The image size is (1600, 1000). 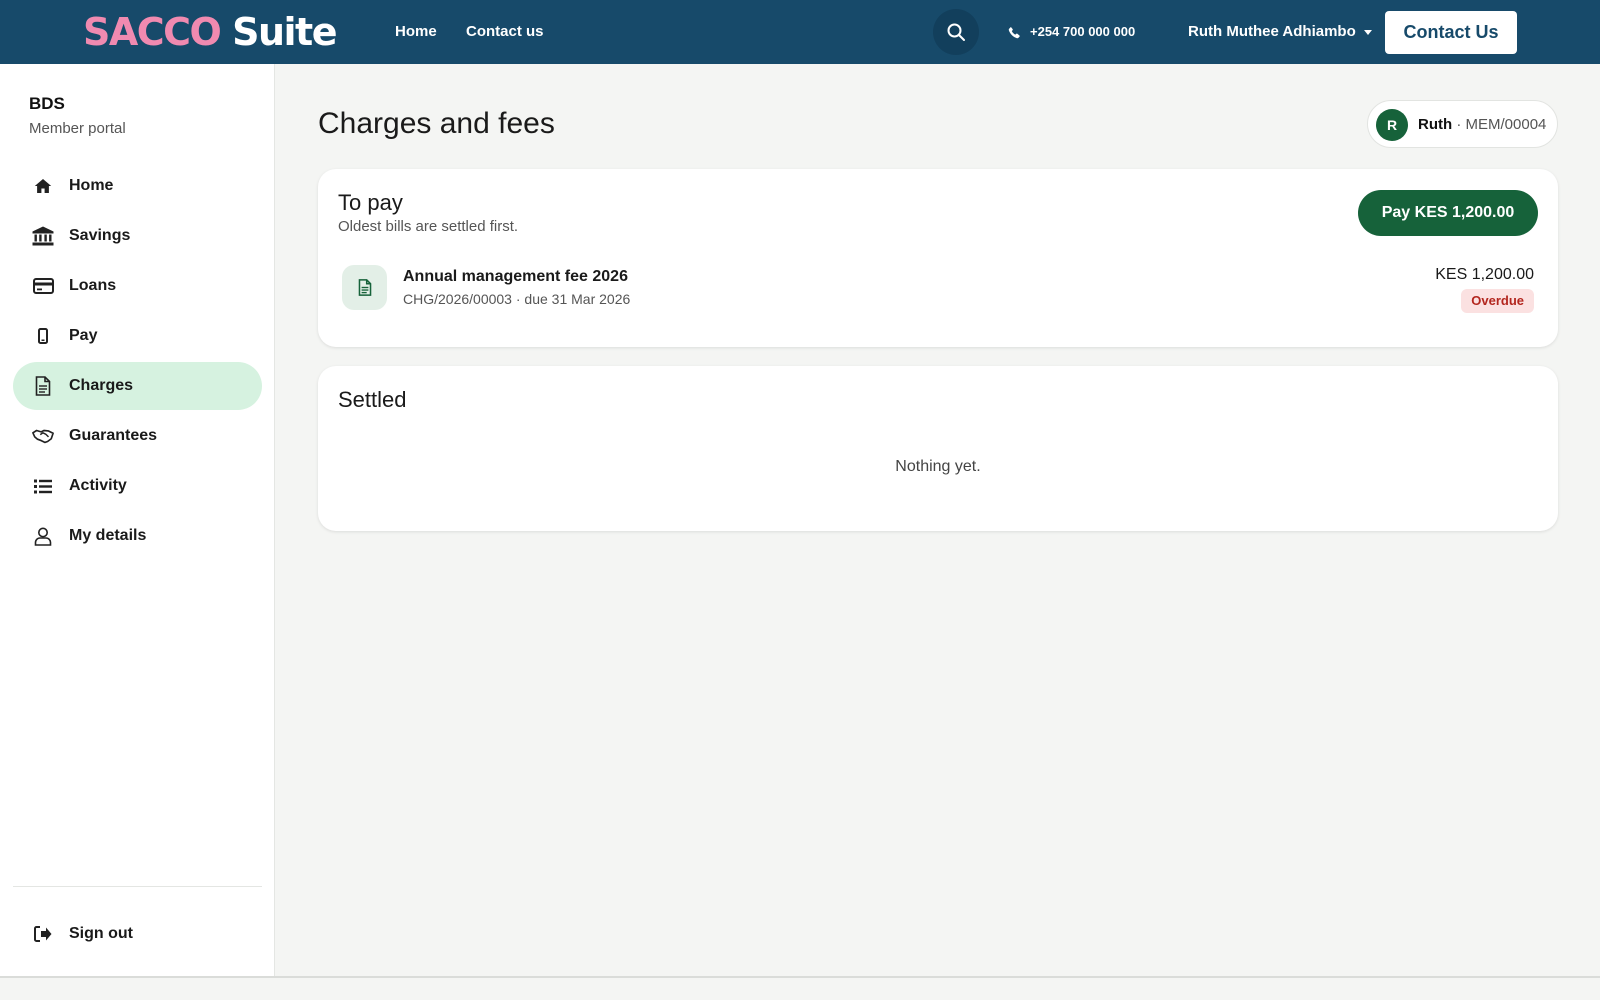 What do you see at coordinates (436, 123) in the screenshot?
I see `page-title: Charges and fees` at bounding box center [436, 123].